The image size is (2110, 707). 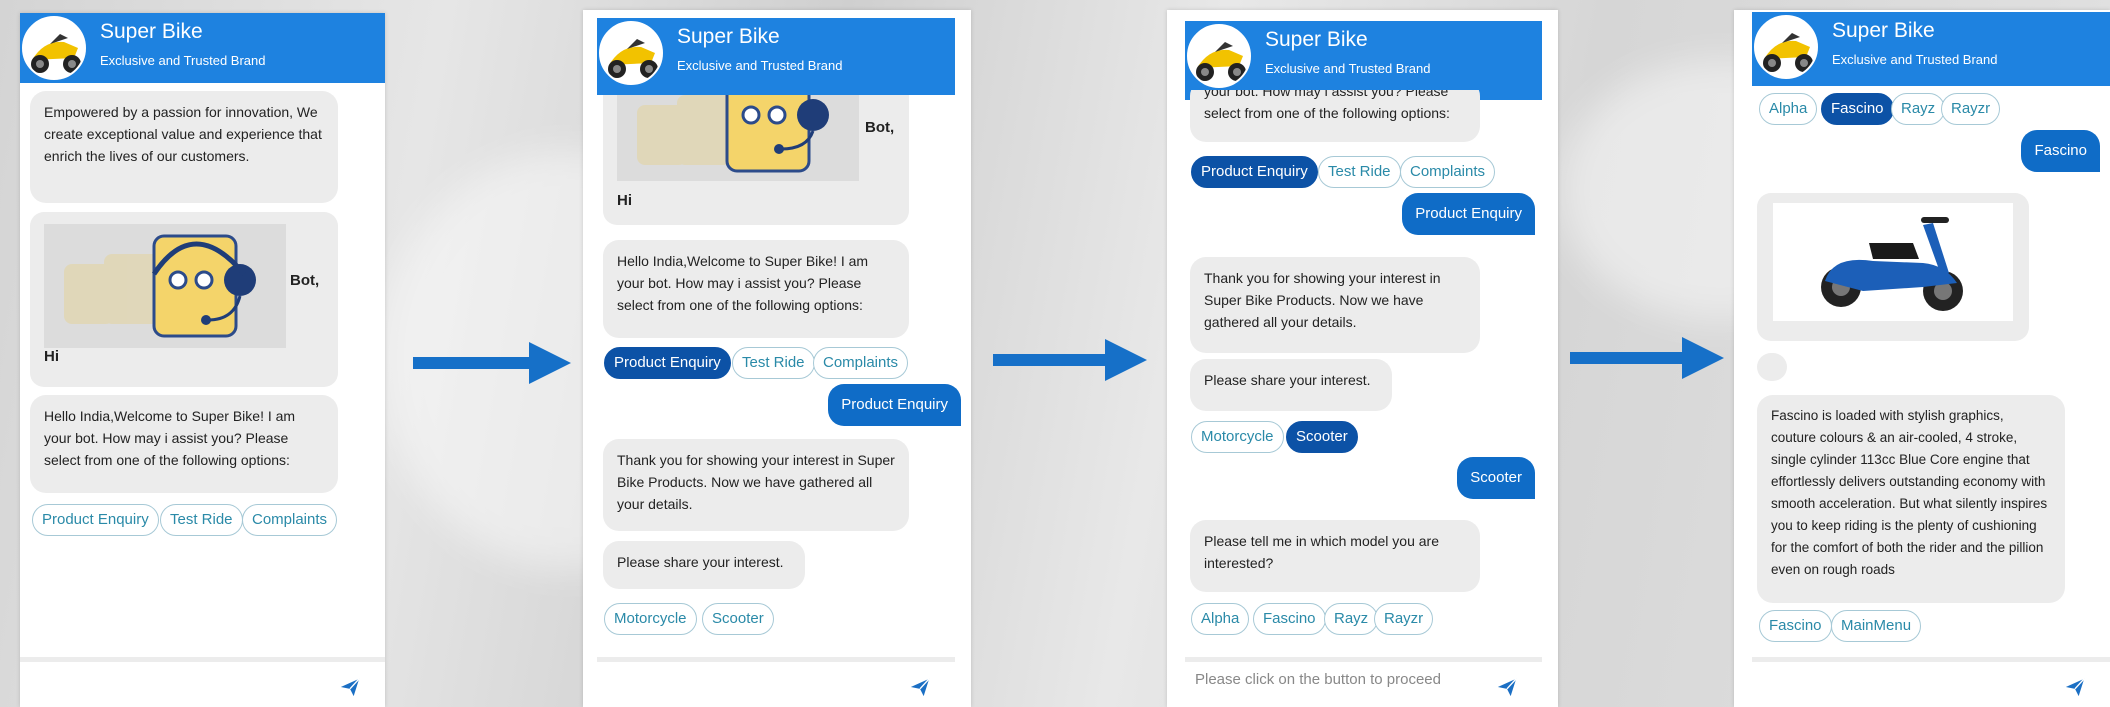 I want to click on bot-message, so click(x=1772, y=367).